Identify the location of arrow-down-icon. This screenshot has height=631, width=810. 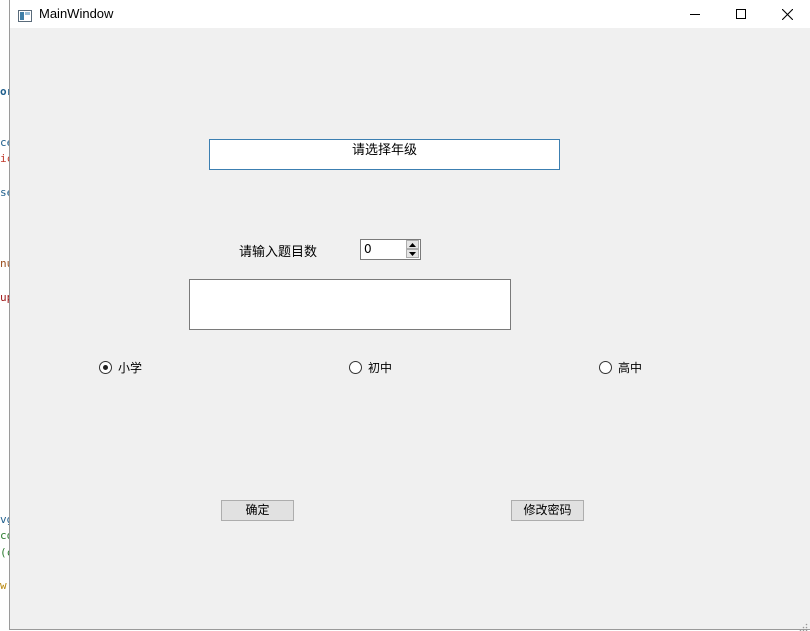
(412, 253).